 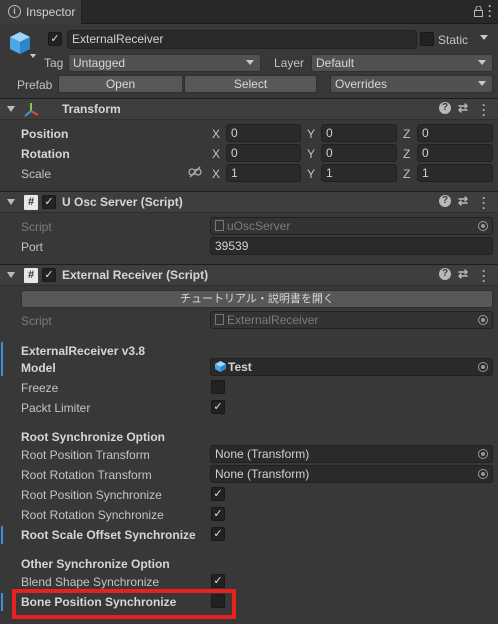 I want to click on gameobject-active-checkbox: ✓, so click(x=55, y=39).